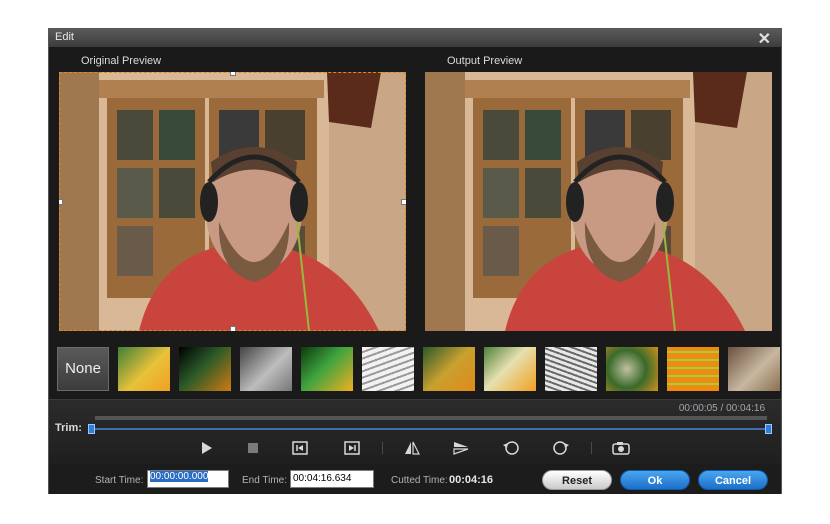  What do you see at coordinates (83, 369) in the screenshot?
I see `effect-none-button: None` at bounding box center [83, 369].